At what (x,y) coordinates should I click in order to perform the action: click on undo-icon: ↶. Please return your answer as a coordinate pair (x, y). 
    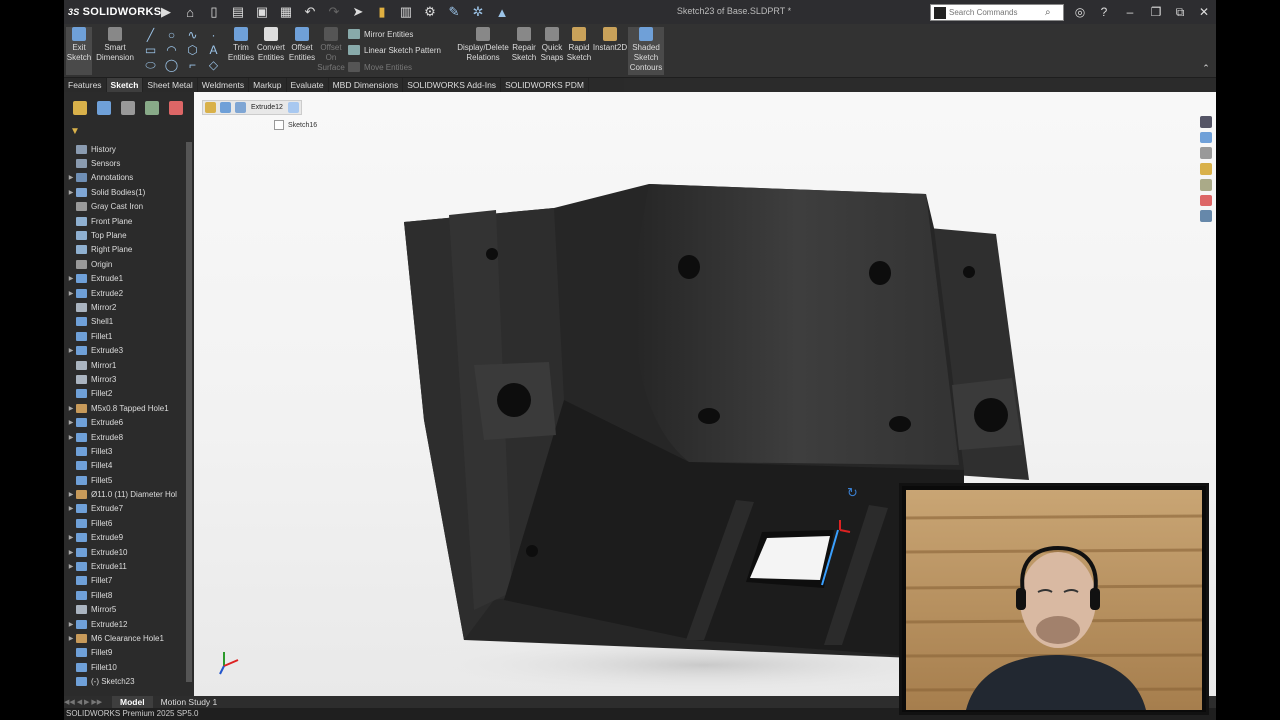
    Looking at the image, I should click on (310, 12).